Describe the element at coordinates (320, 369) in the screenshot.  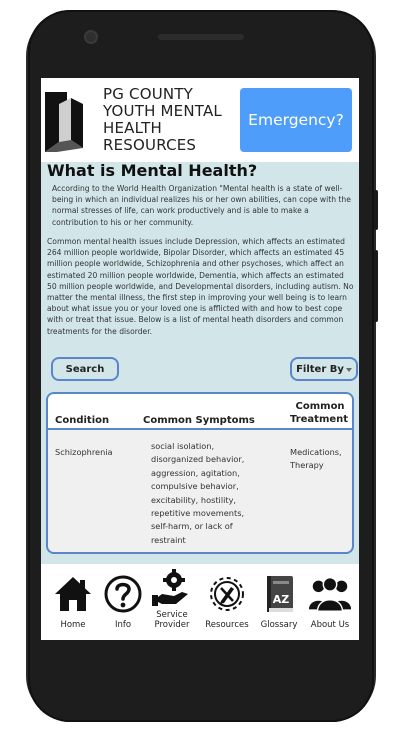
I see `filter-by-label: Filter By` at that location.